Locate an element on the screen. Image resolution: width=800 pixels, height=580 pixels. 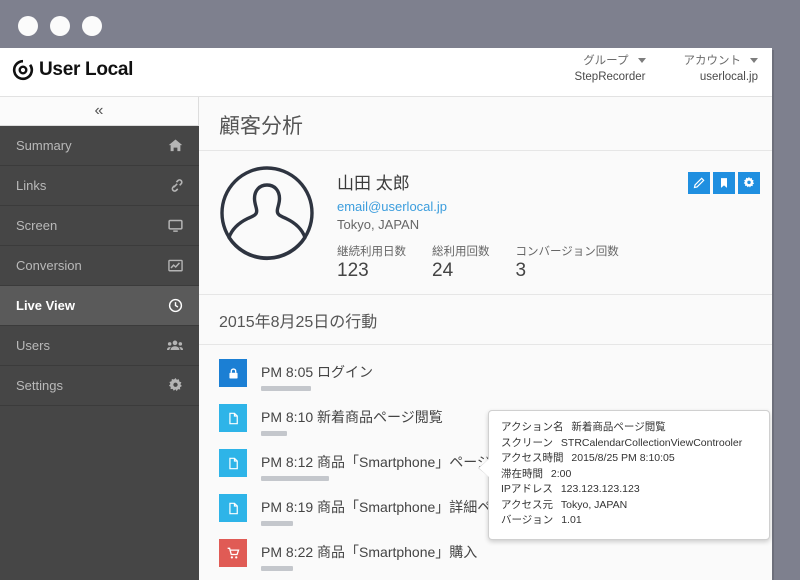
tooltip-key: スクリーン is located at coordinates (527, 442).